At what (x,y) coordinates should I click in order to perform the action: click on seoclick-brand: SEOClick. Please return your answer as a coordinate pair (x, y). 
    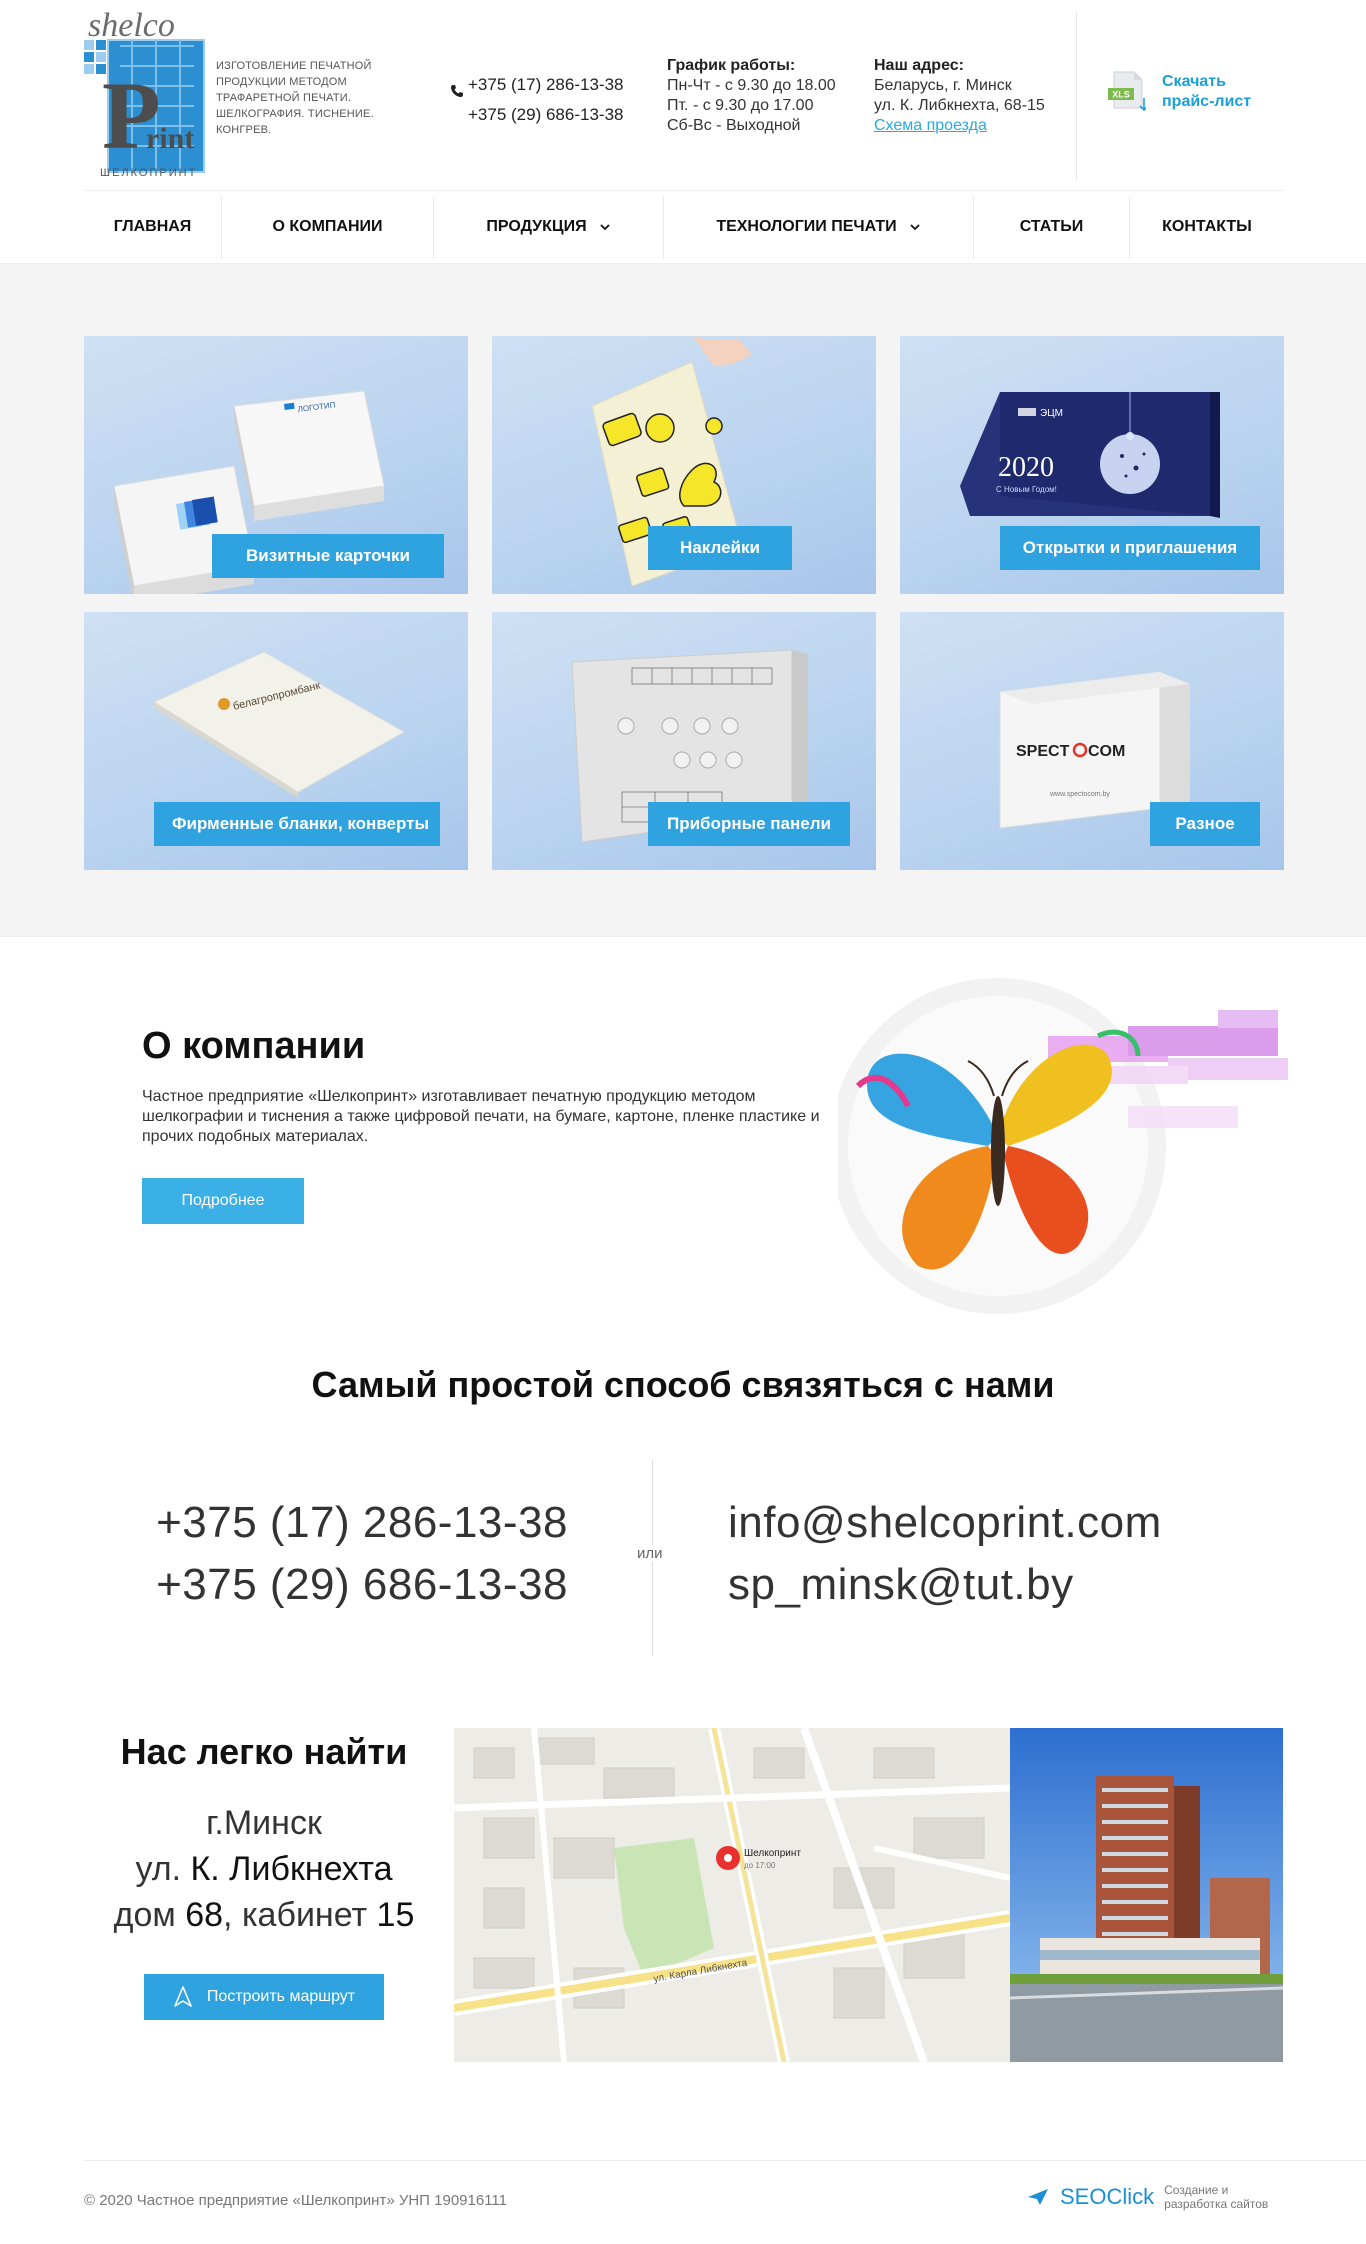
    Looking at the image, I should click on (1107, 2196).